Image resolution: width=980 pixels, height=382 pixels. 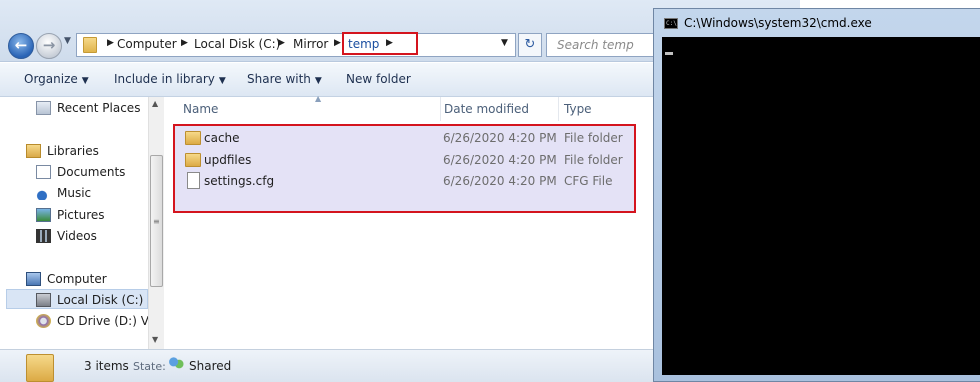 I want to click on nav-item-recent-places: Recent Places, so click(x=88, y=108).